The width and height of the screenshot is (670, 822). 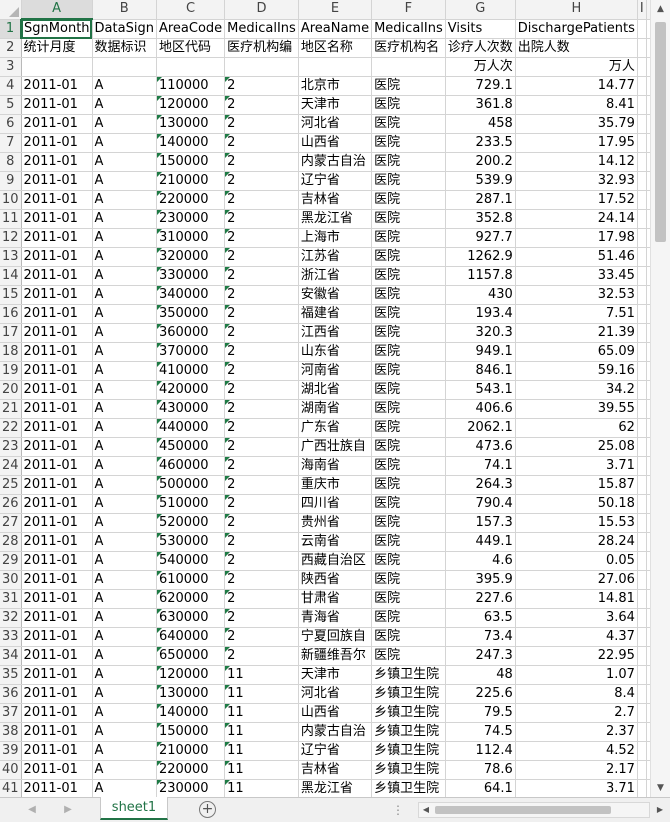 What do you see at coordinates (191, 143) in the screenshot?
I see `cell: 140000` at bounding box center [191, 143].